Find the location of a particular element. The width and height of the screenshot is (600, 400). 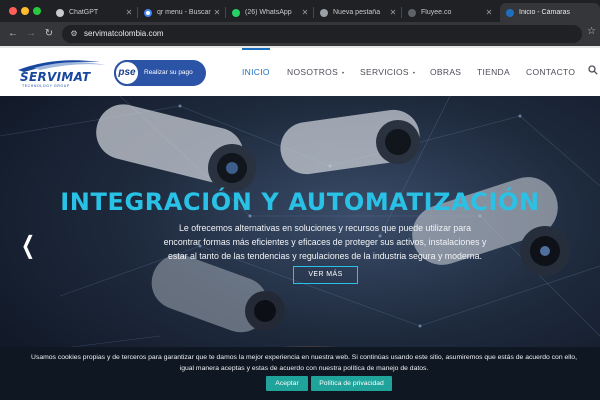

nav-label: OBRAS is located at coordinates (446, 72).